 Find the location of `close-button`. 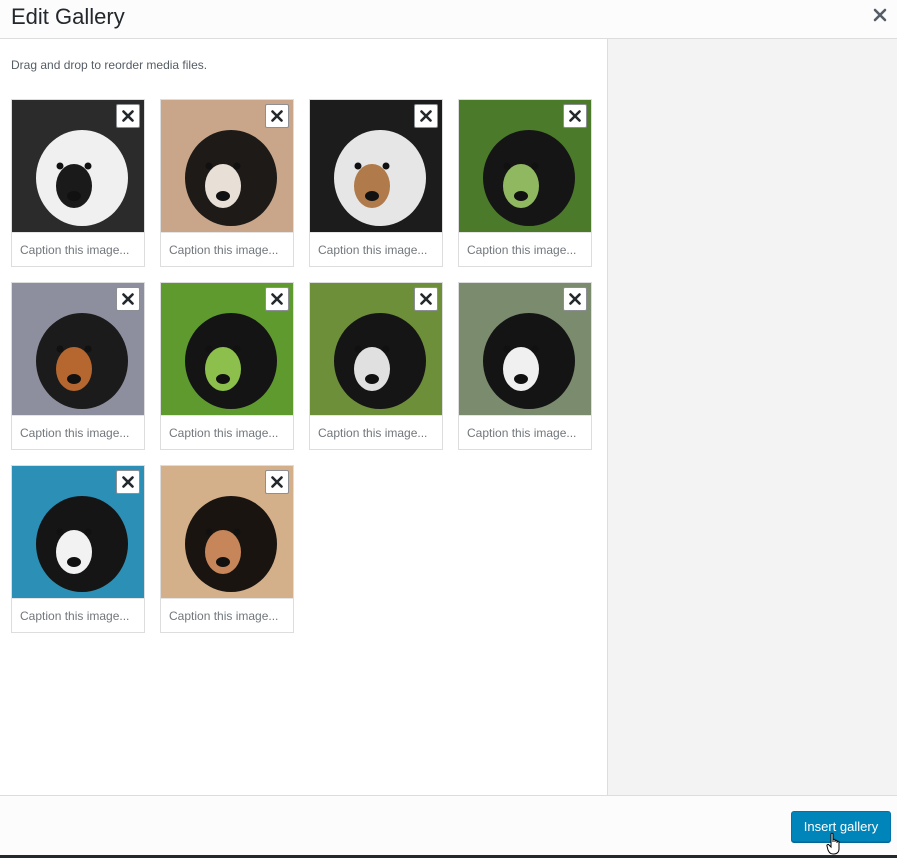

close-button is located at coordinates (880, 15).